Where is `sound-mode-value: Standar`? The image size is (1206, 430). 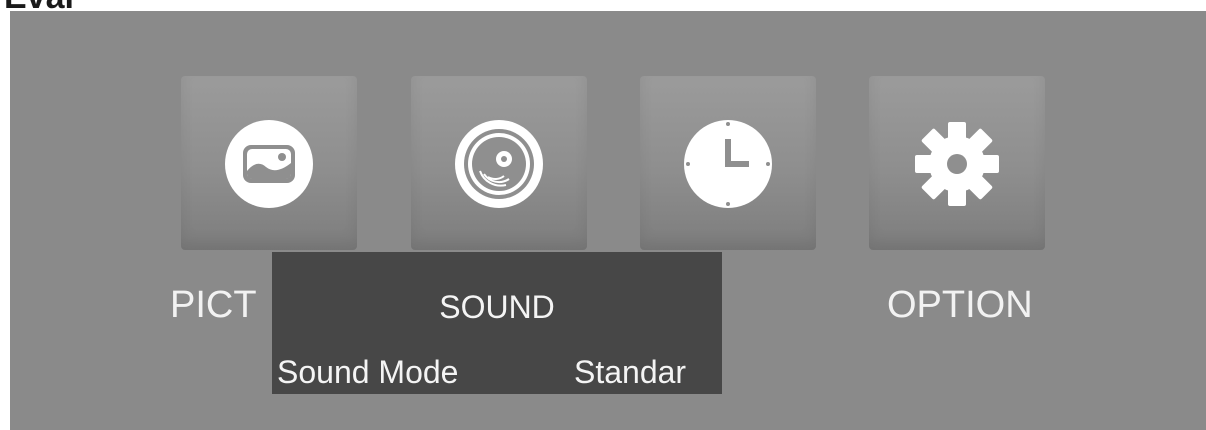 sound-mode-value: Standar is located at coordinates (630, 372).